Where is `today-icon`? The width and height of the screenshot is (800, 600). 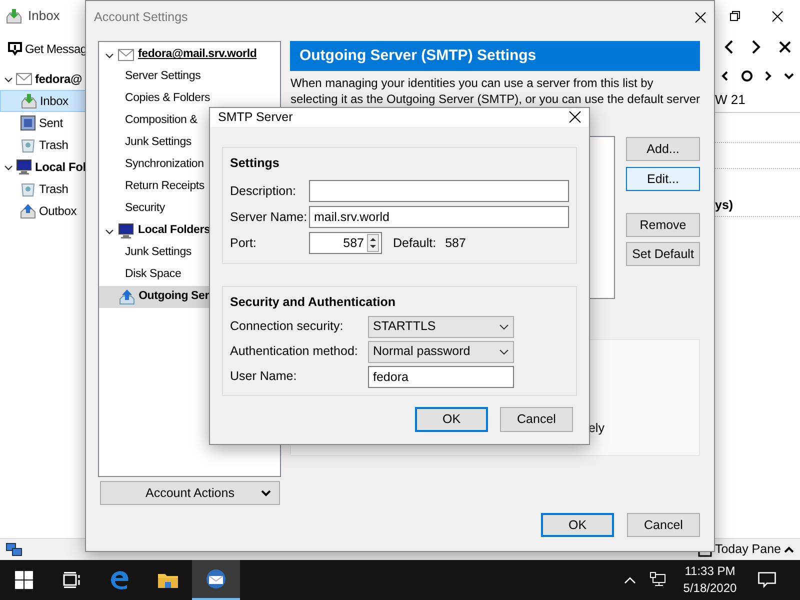 today-icon is located at coordinates (746, 76).